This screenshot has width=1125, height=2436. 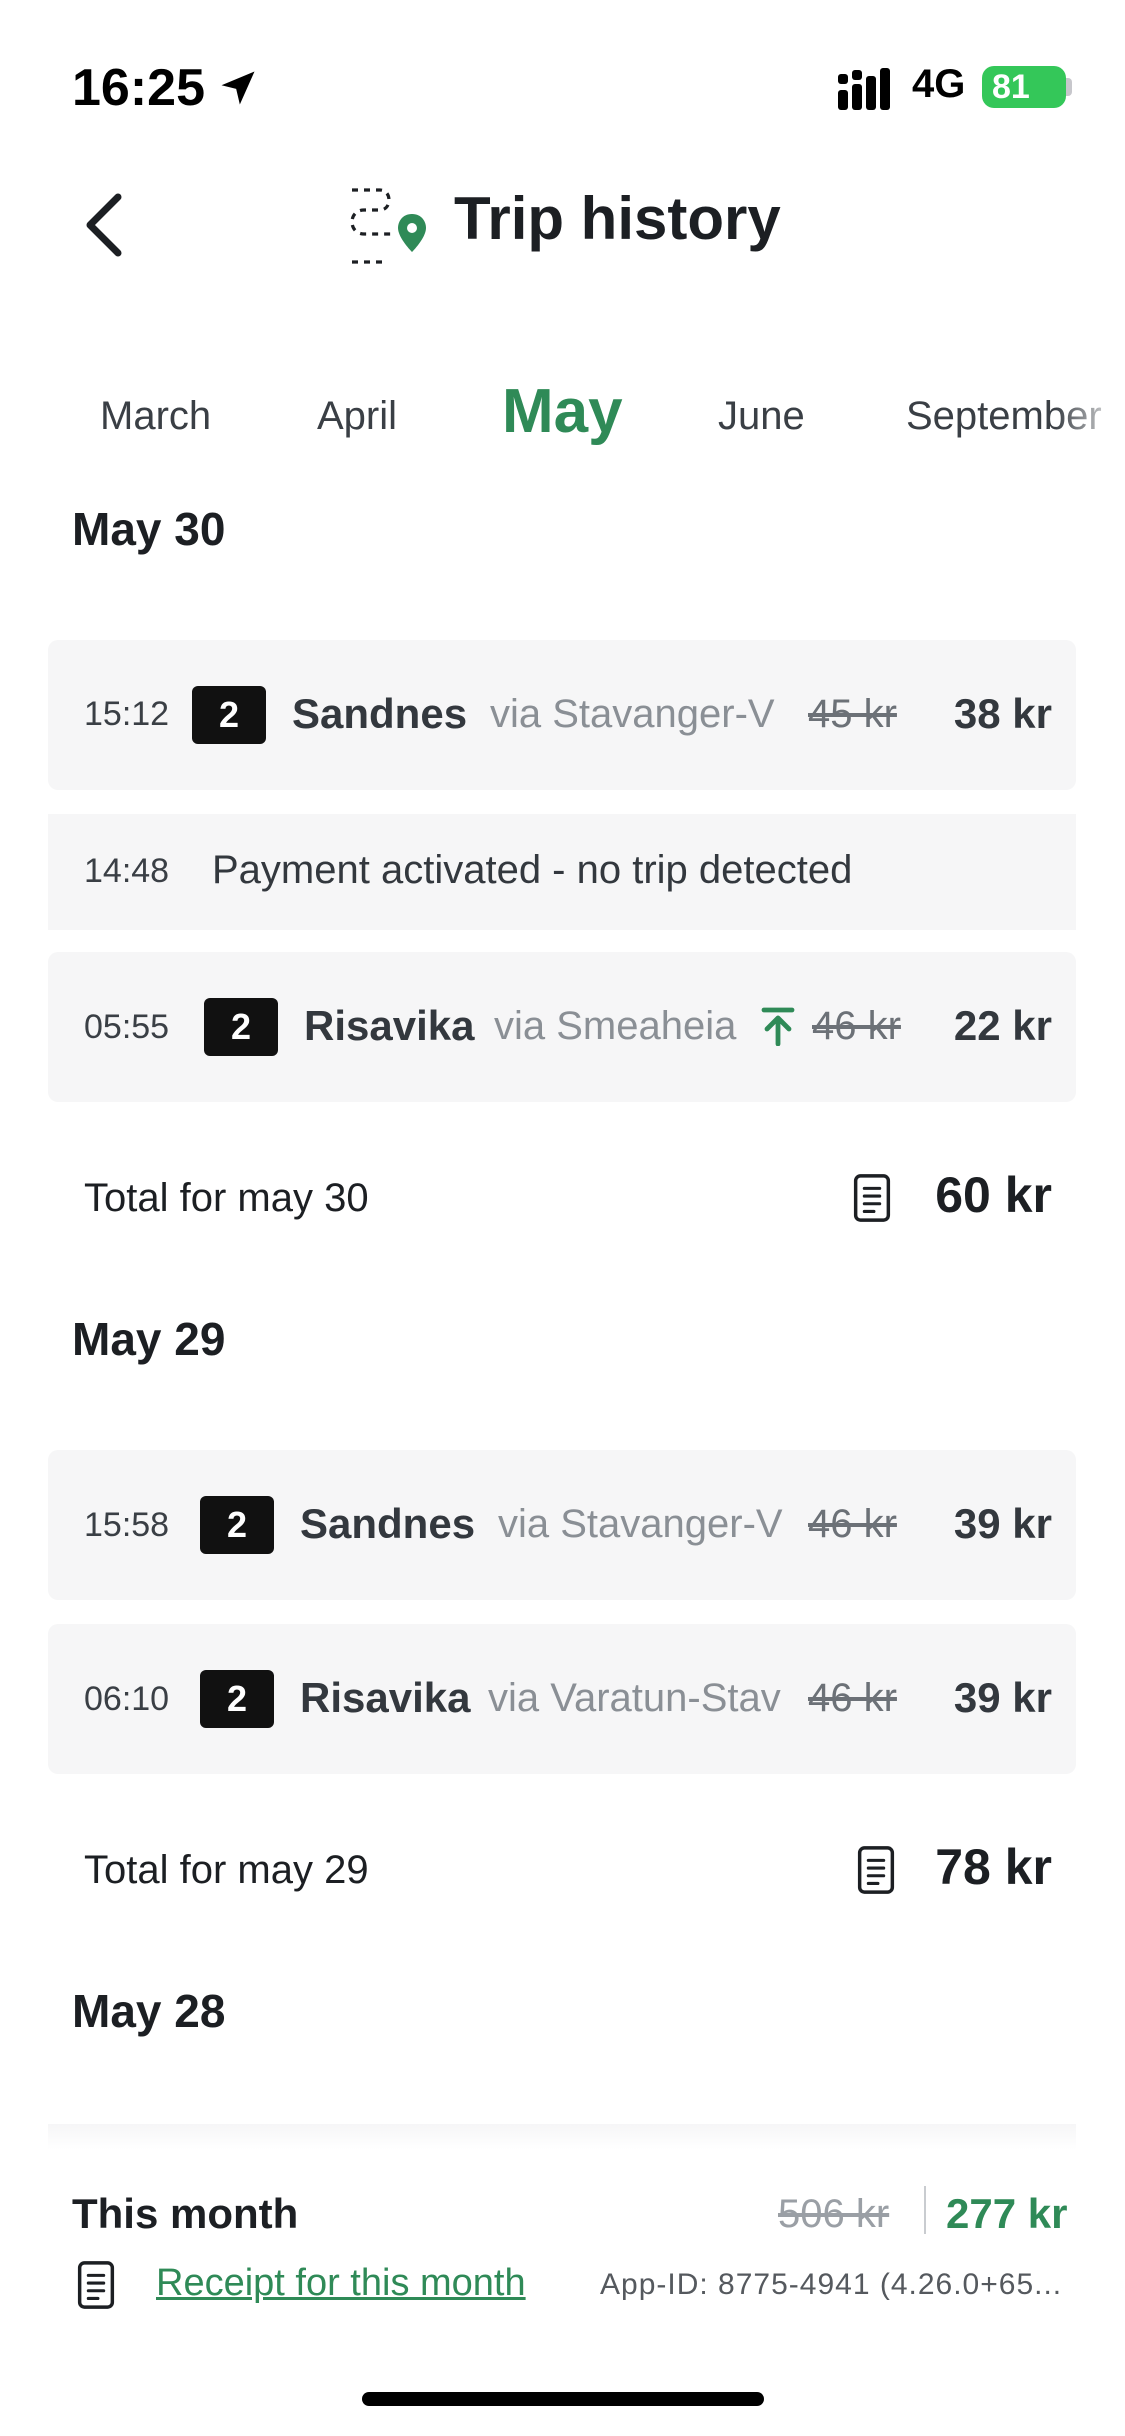 What do you see at coordinates (127, 1027) in the screenshot?
I see `trip-time: 05:55` at bounding box center [127, 1027].